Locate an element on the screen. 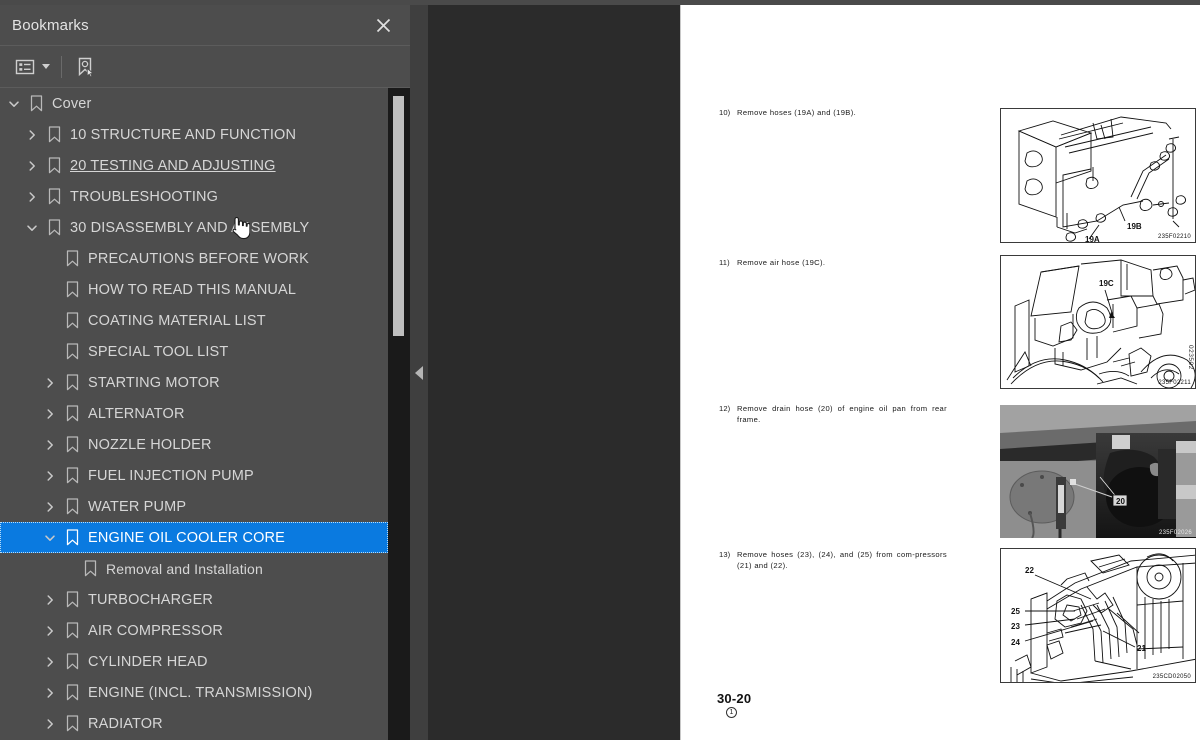  bookmark-item-label: COATING MATERIAL LIST is located at coordinates (177, 320).